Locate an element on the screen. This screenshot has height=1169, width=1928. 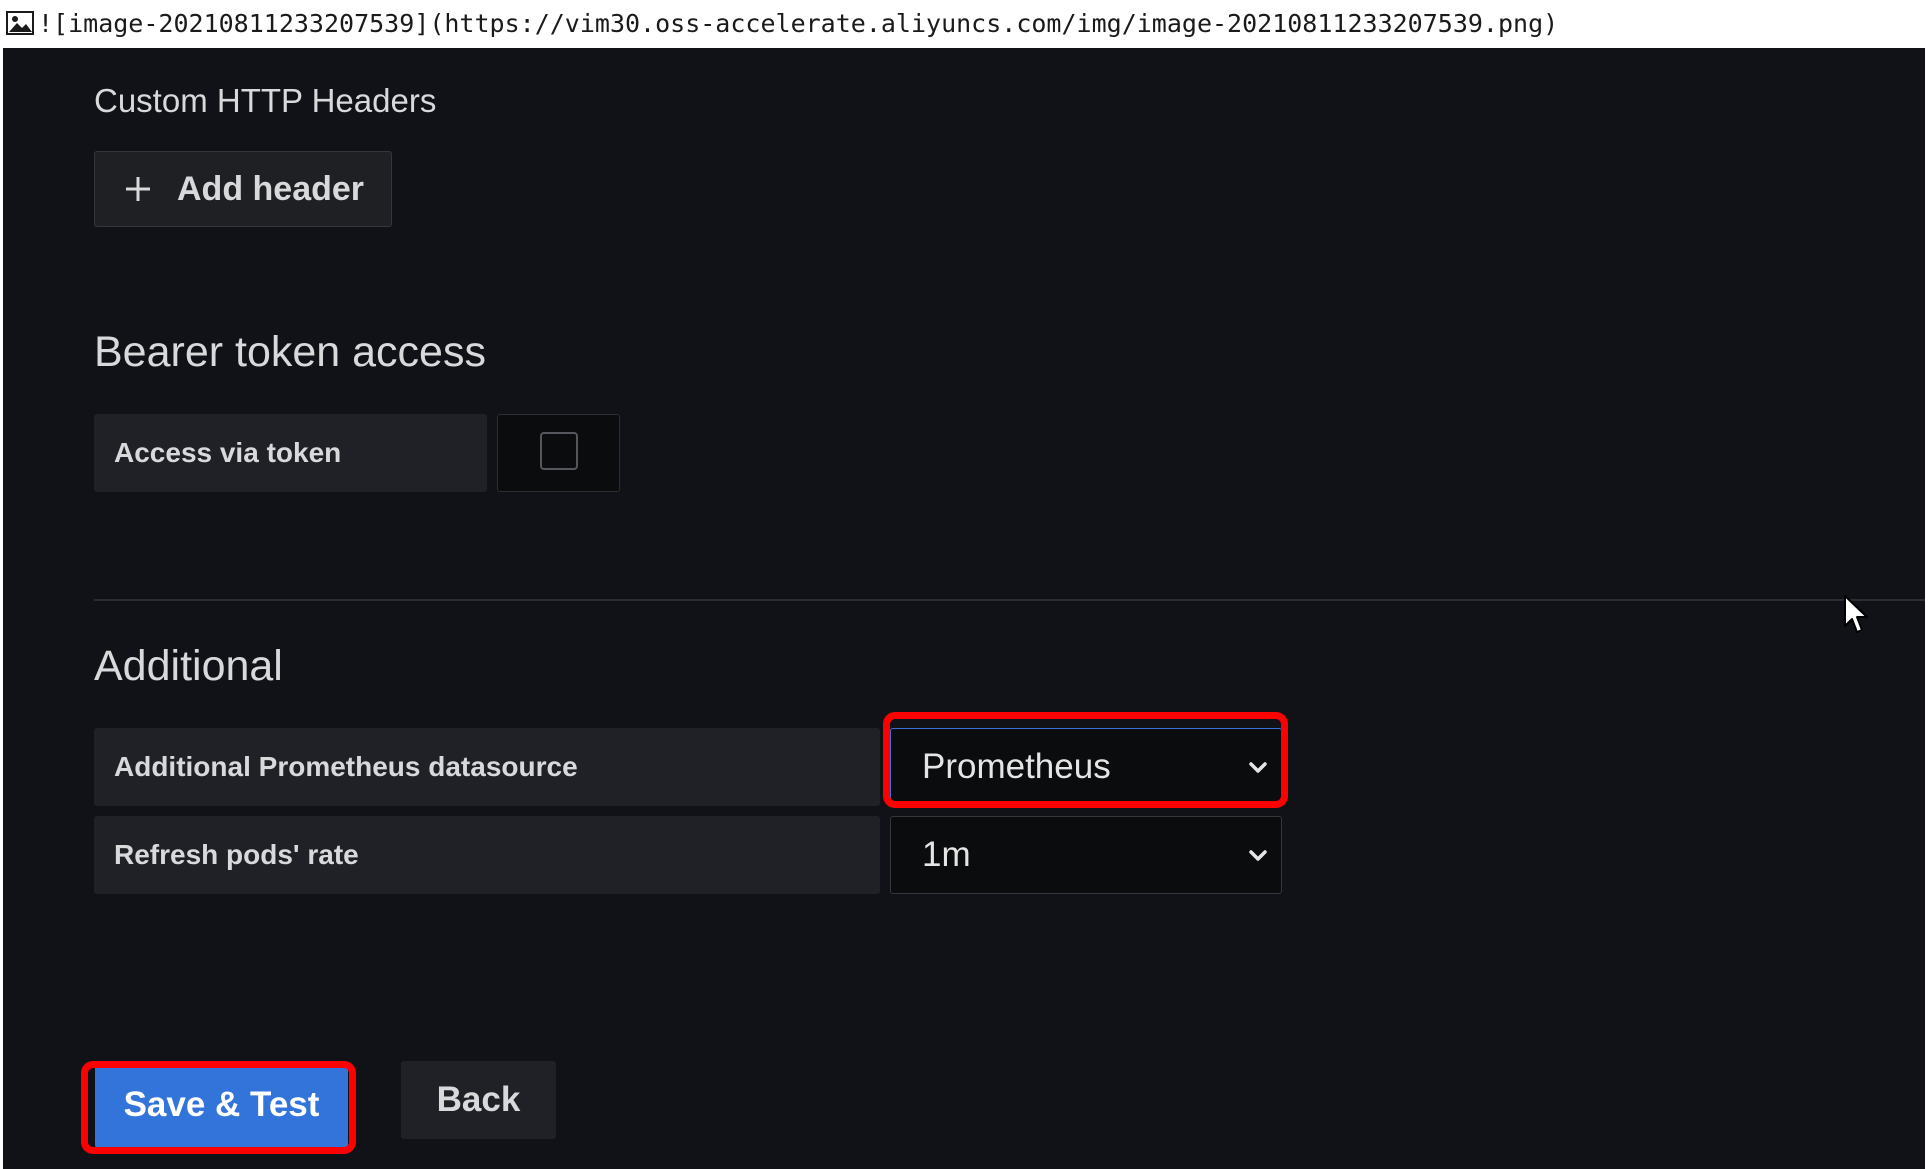
section-divider is located at coordinates (1009, 600).